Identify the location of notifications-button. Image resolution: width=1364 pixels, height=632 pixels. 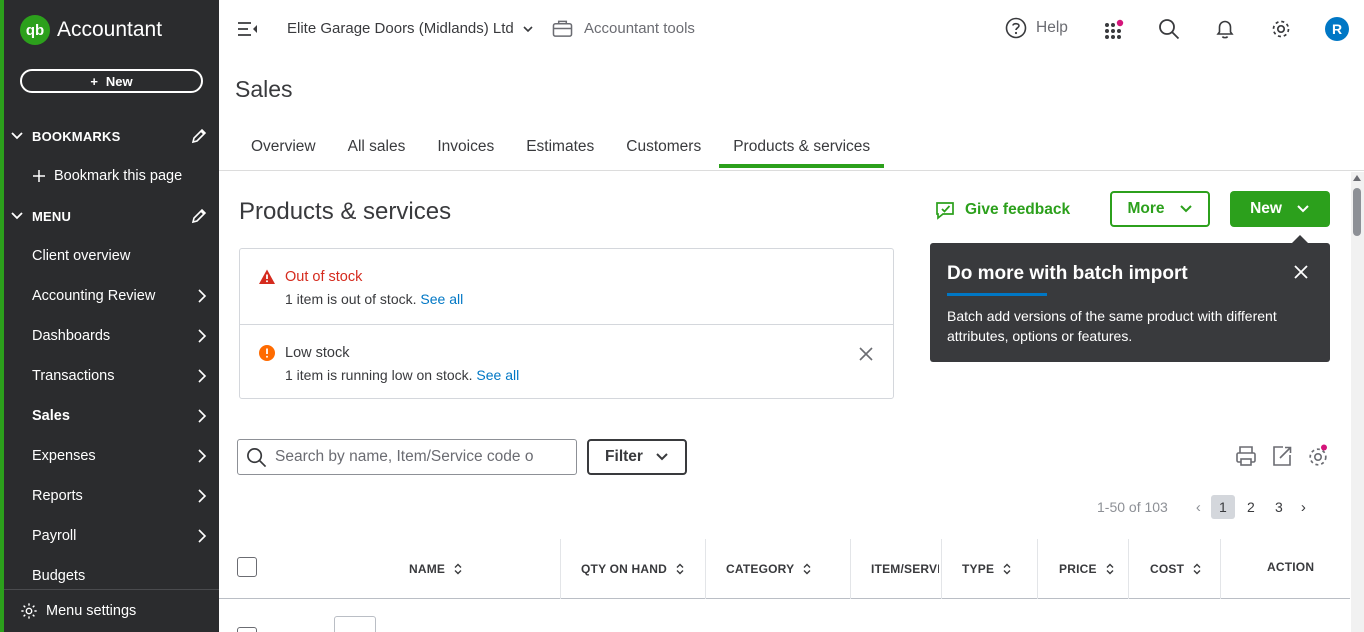
(1225, 29).